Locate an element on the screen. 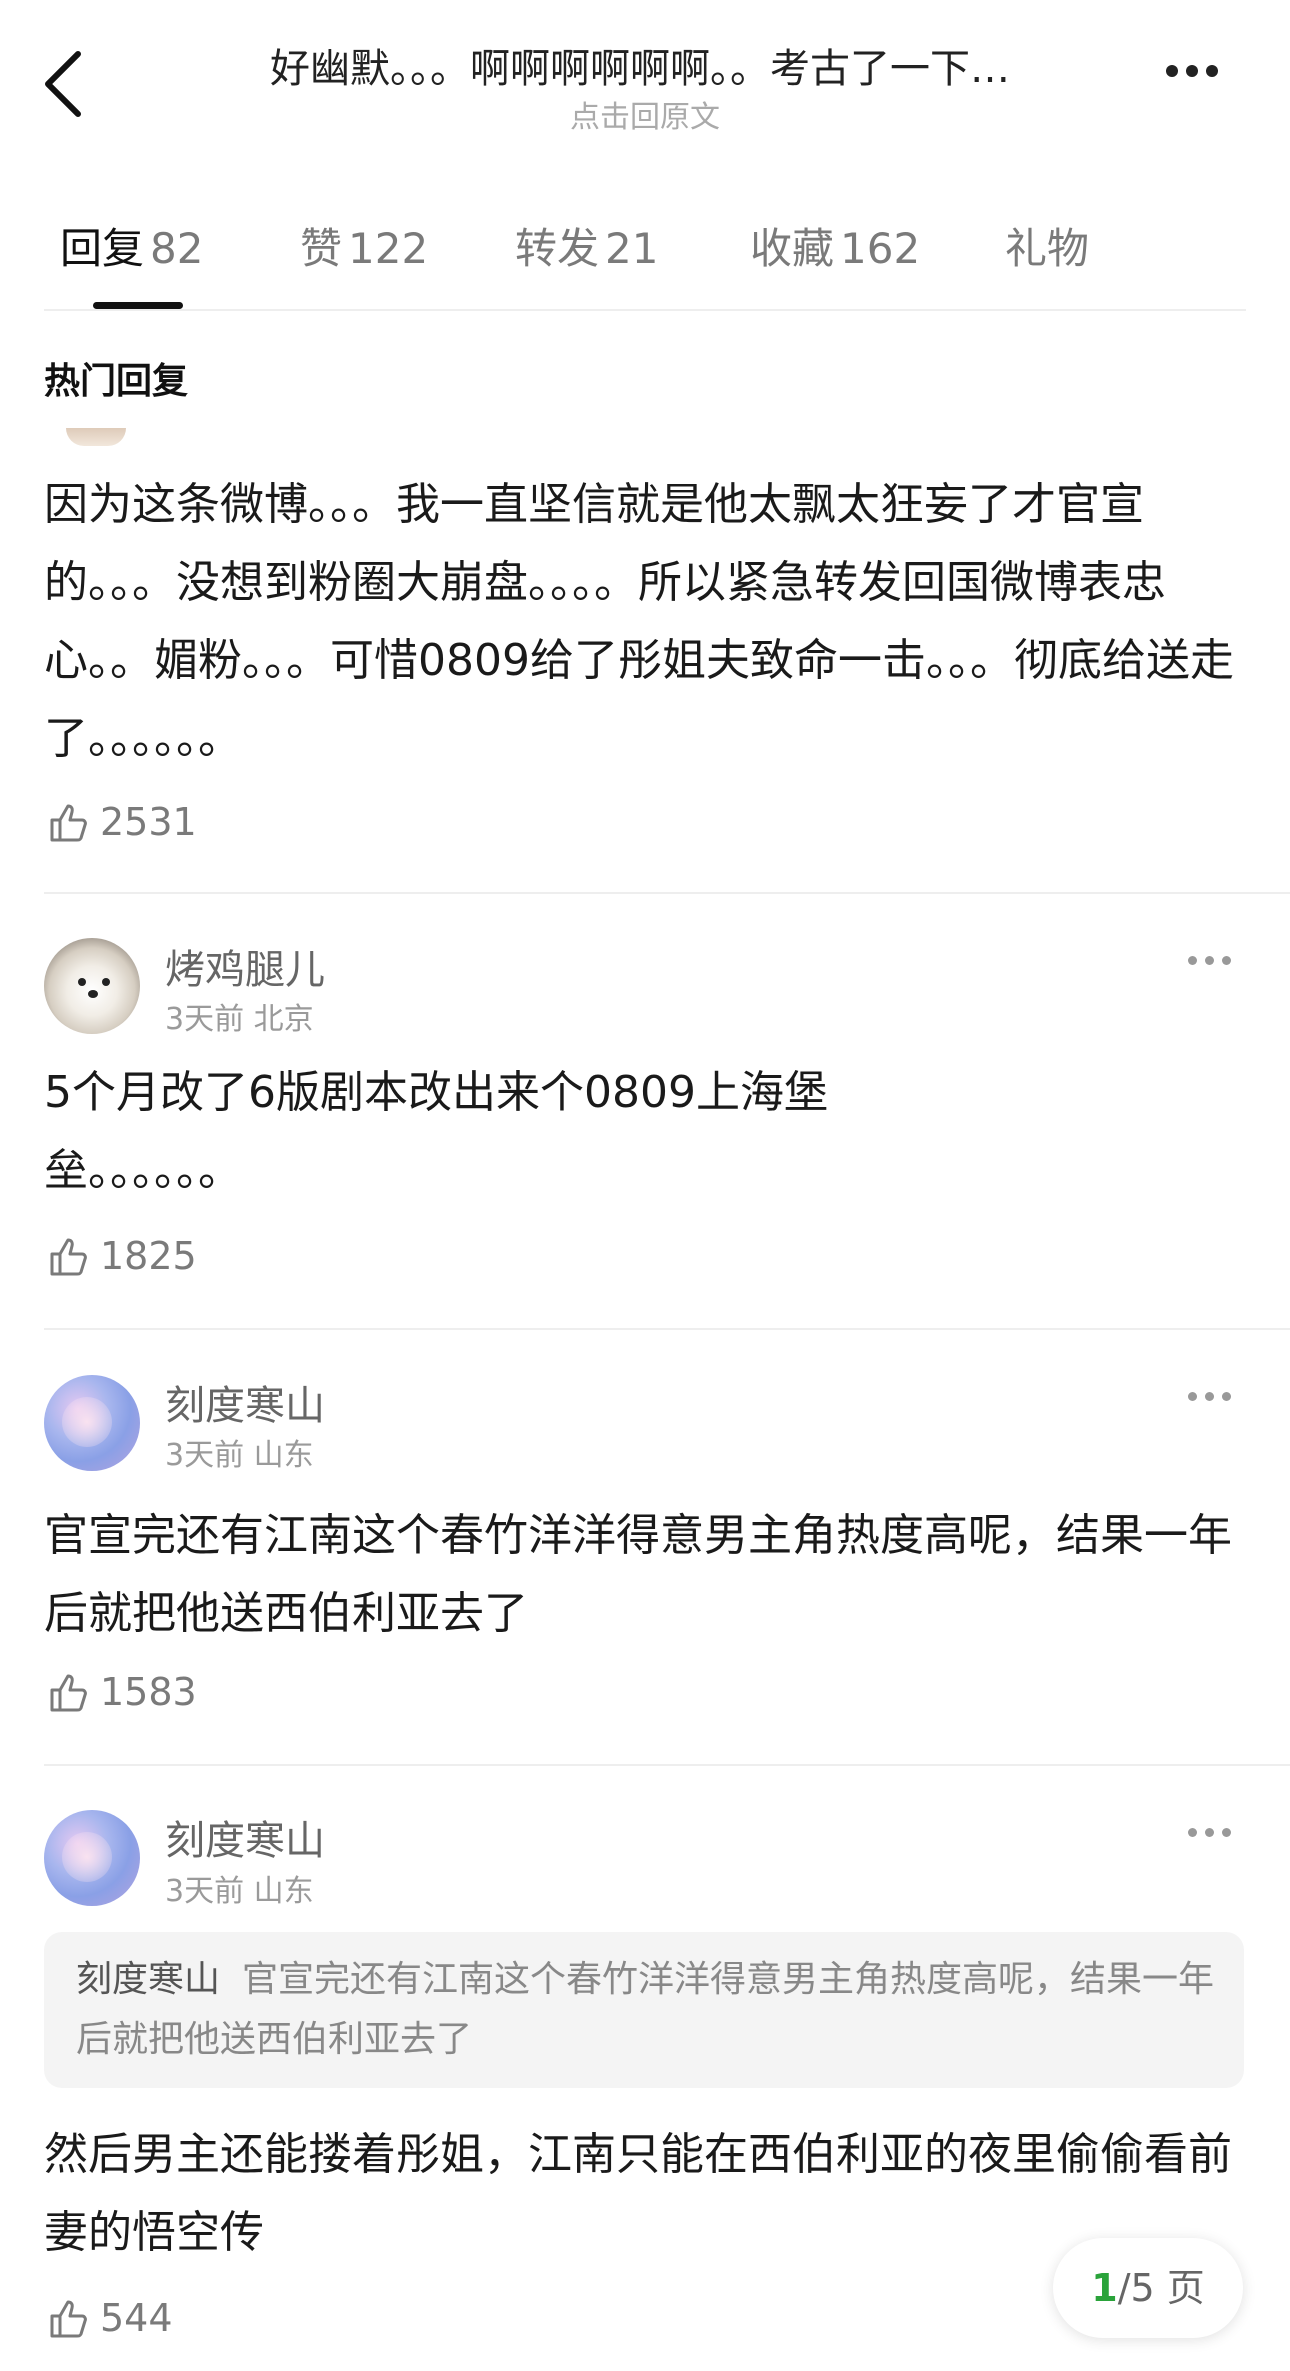 The height and width of the screenshot is (2371, 1290). like-count: 1583 is located at coordinates (148, 1692).